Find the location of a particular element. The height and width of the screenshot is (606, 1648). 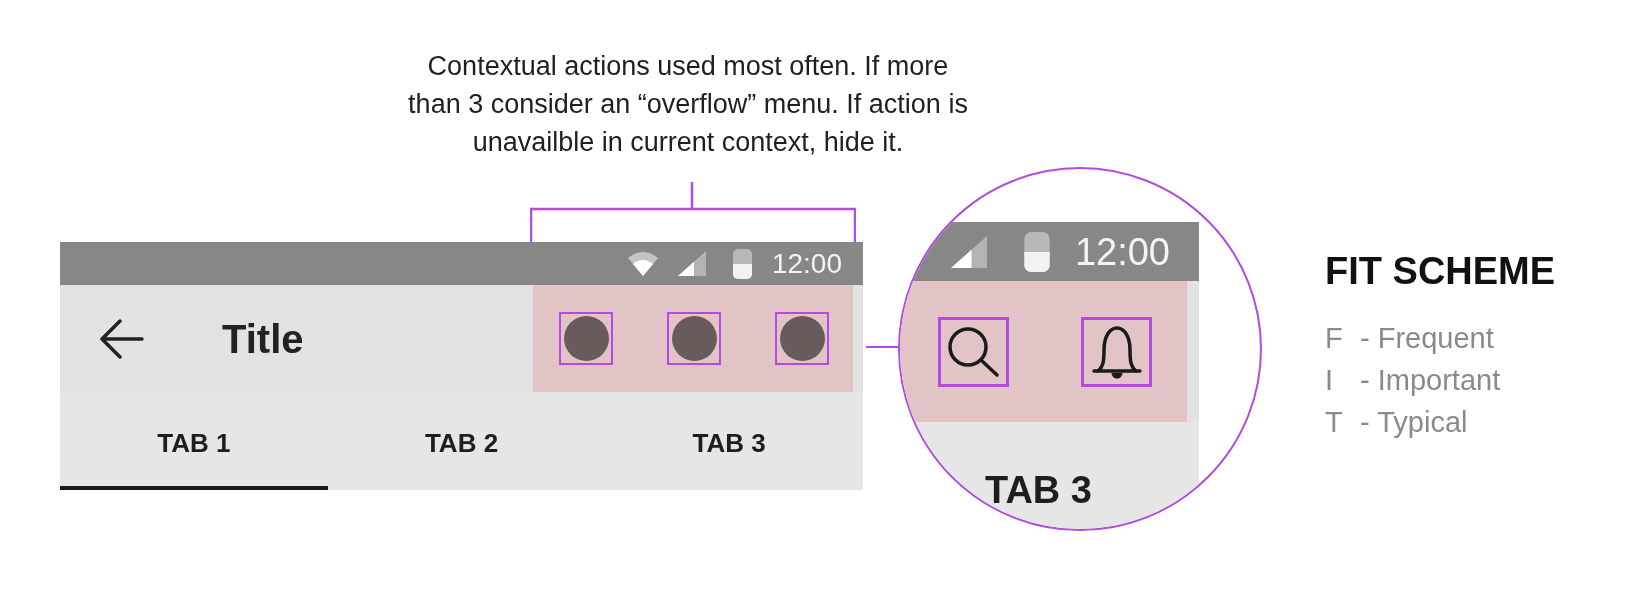

app-bar-title: Title is located at coordinates (263, 338).